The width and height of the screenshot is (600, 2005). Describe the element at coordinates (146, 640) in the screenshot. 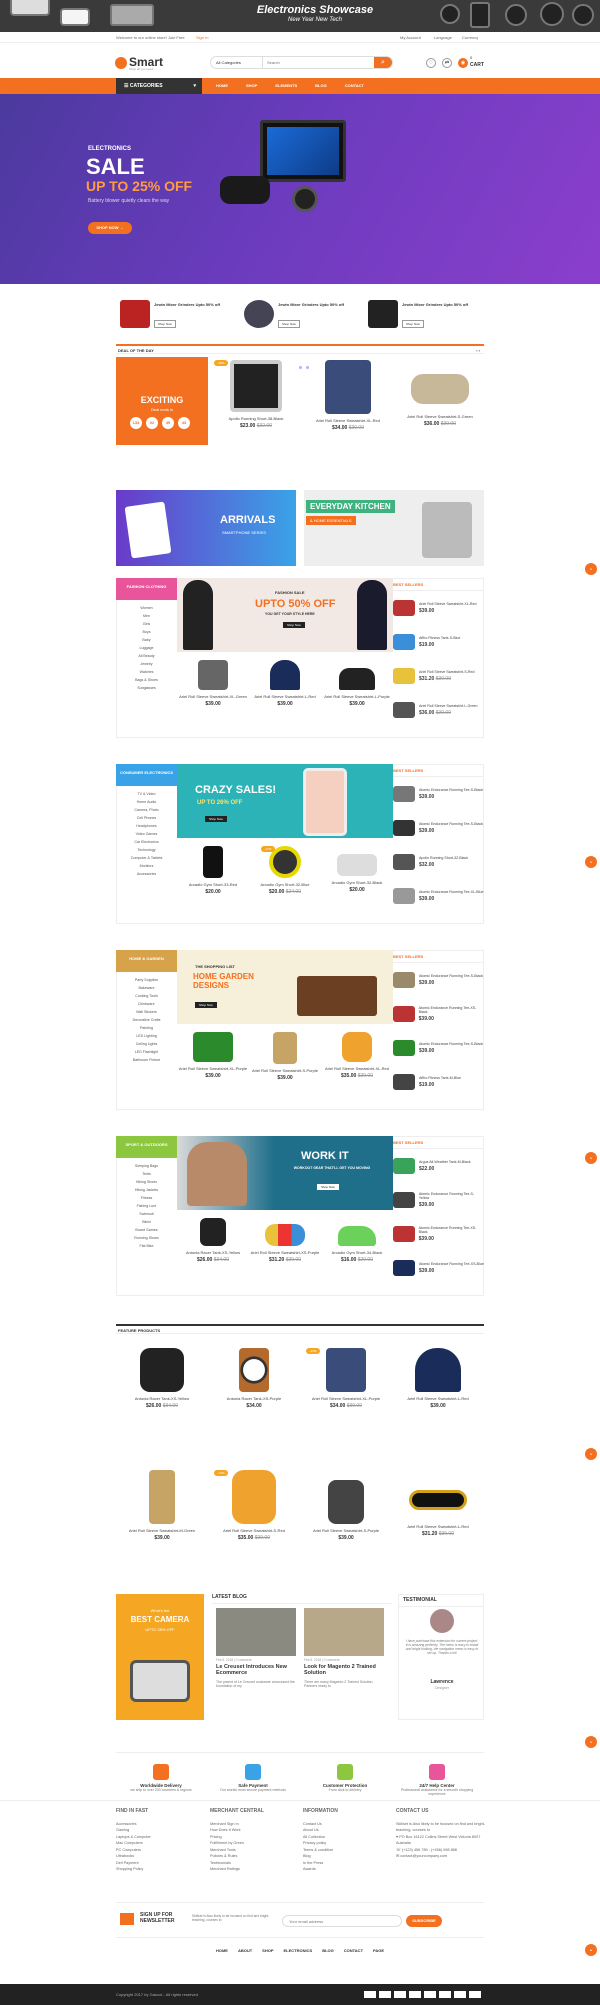

I see `category-link: Baby` at that location.